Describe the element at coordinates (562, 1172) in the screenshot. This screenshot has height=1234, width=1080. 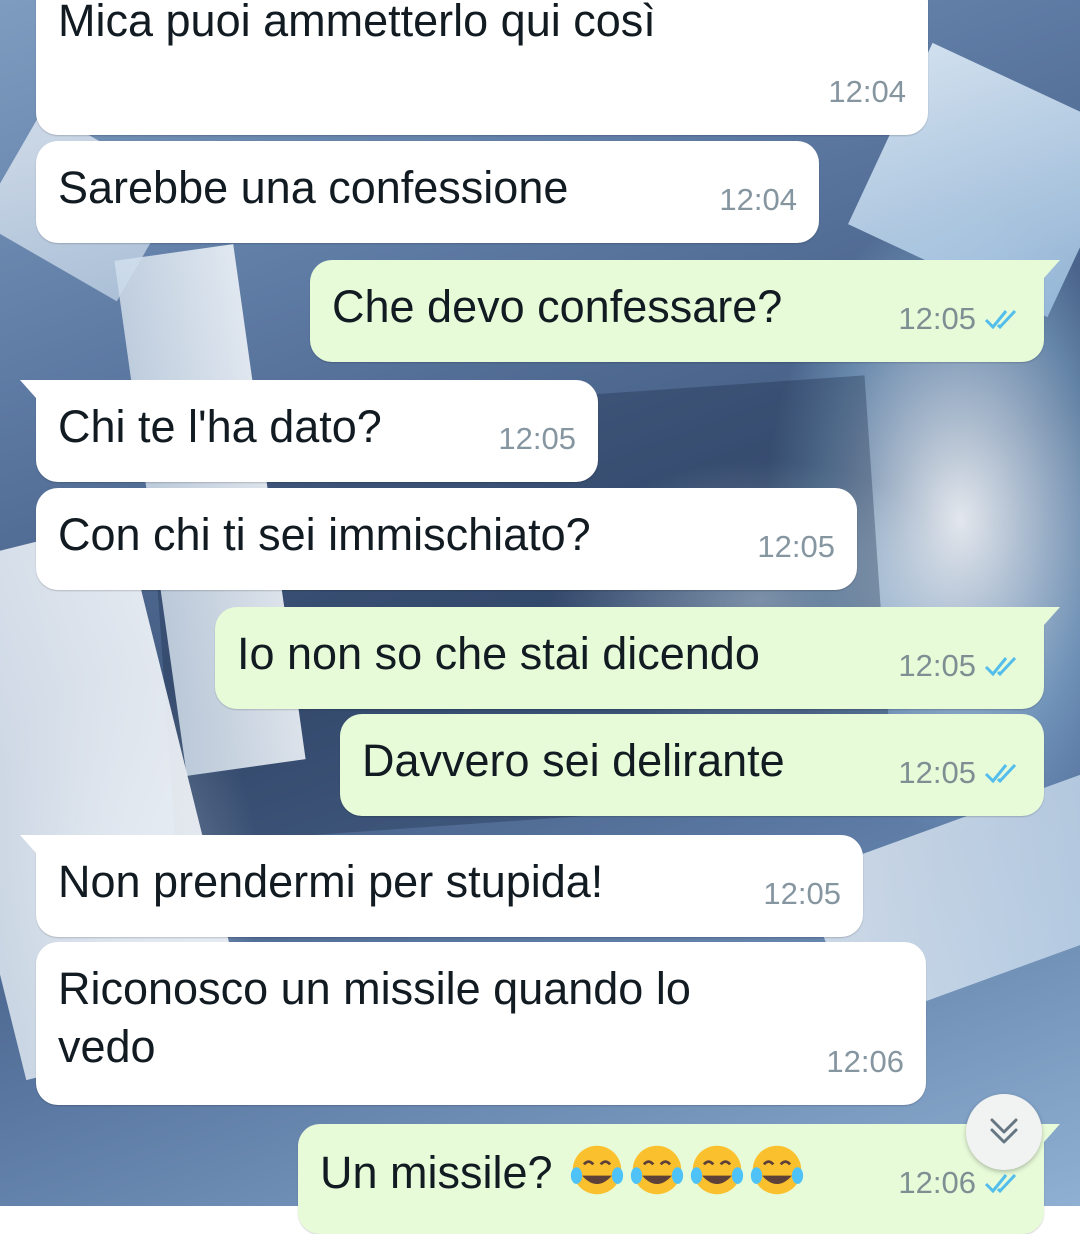
I see `message-text: Un missile?` at that location.